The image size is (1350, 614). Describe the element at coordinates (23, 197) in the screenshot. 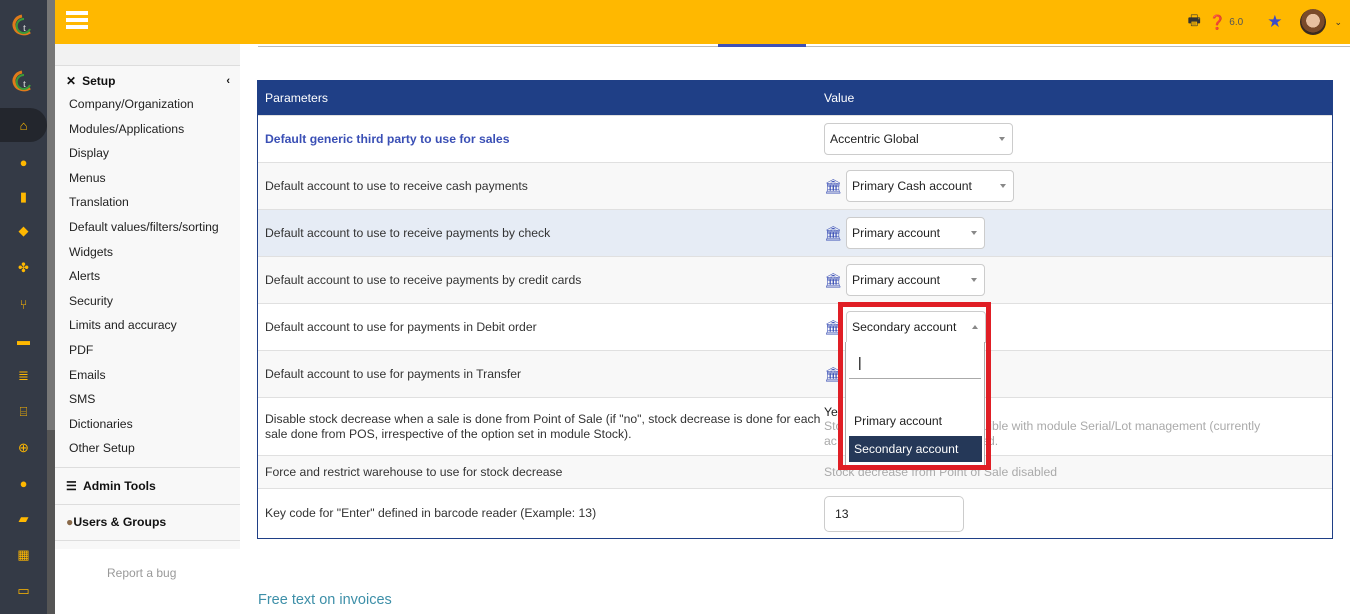

I see `building-icon: ▮` at that location.